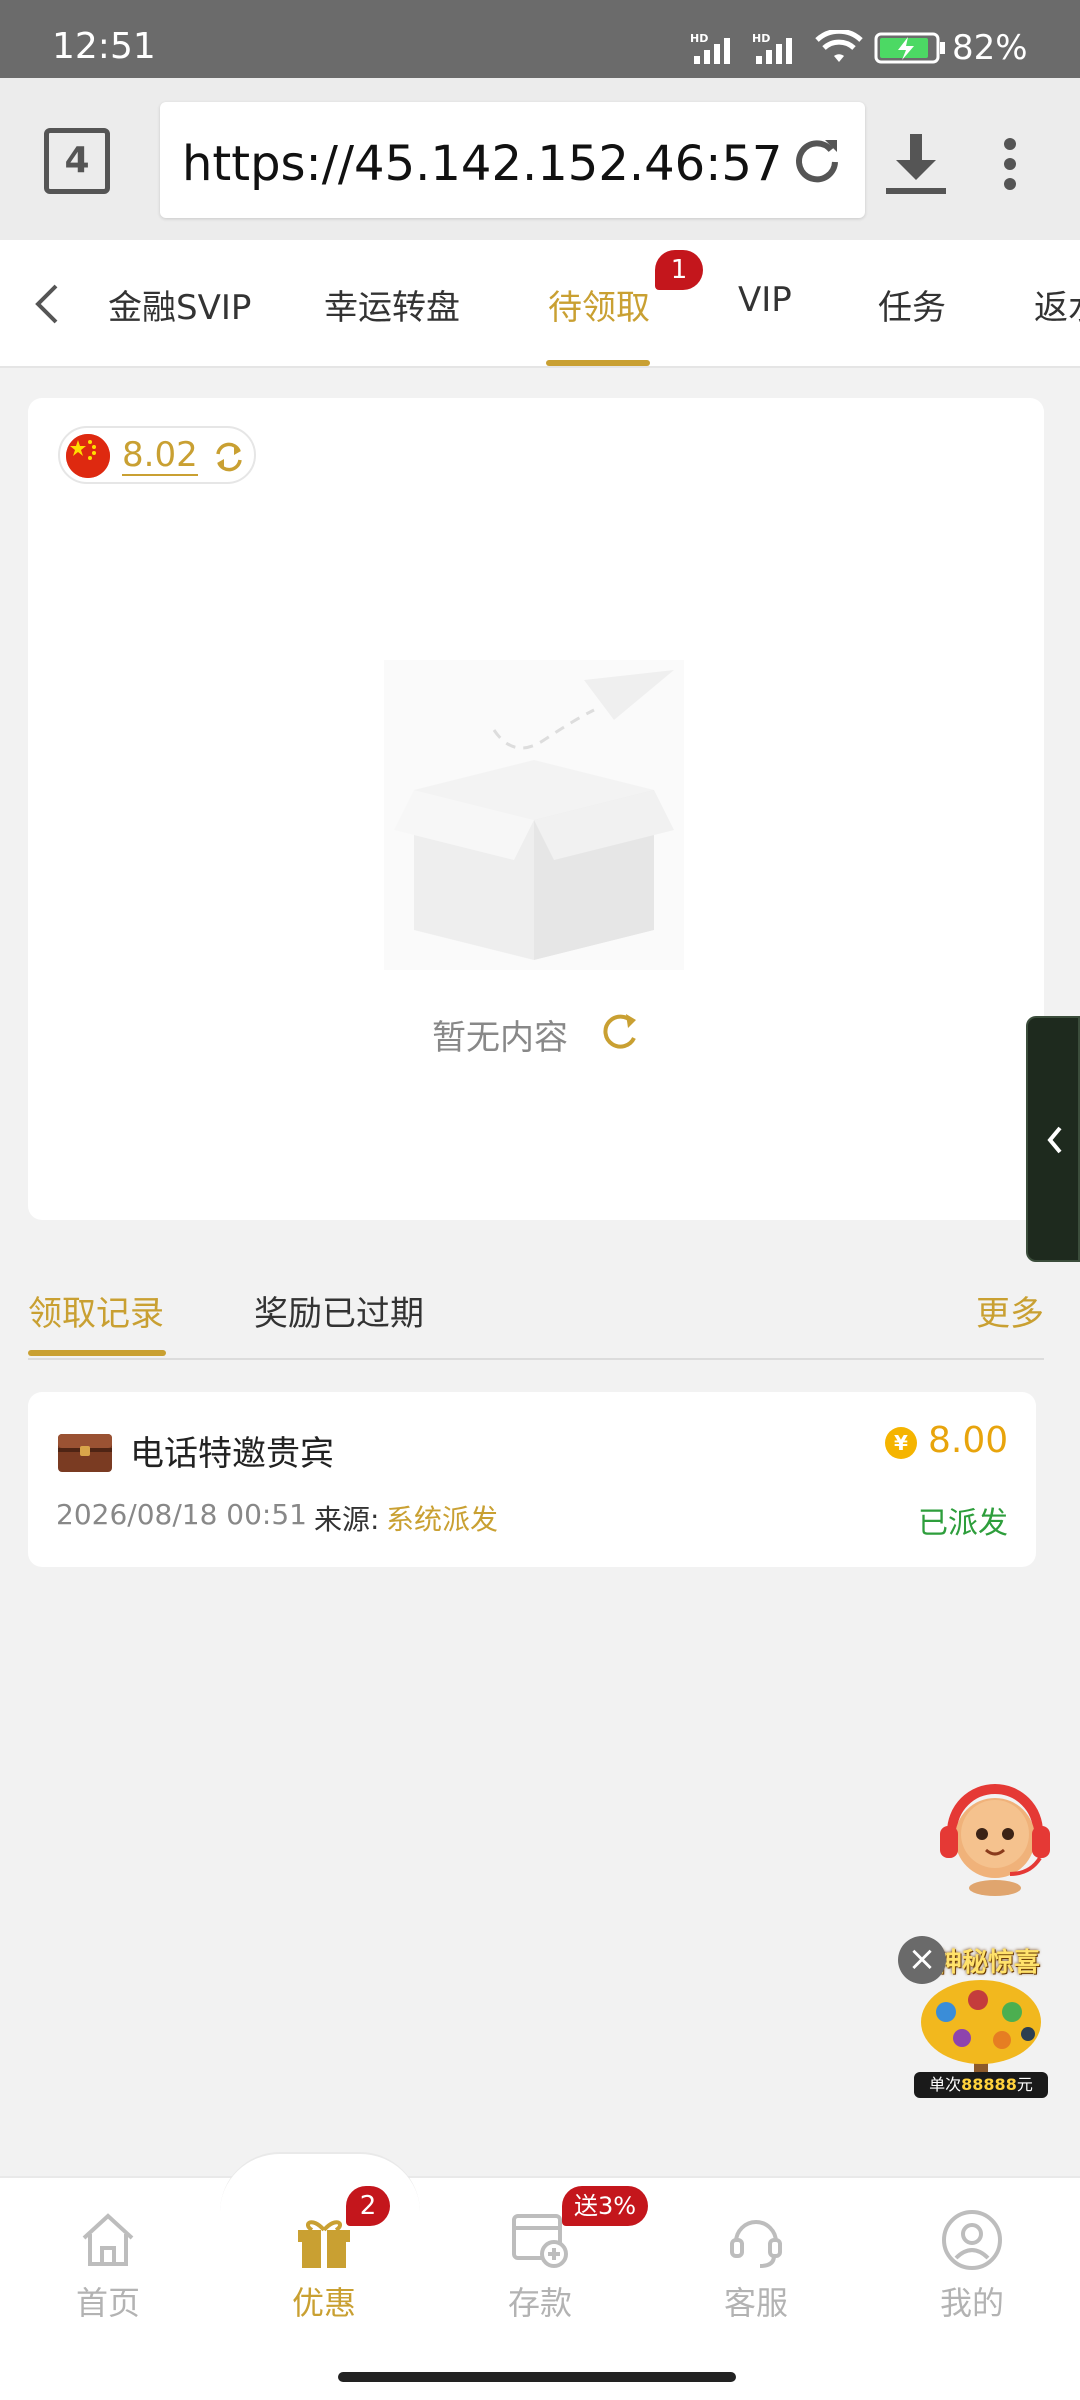  I want to click on coin-icon: ¥, so click(901, 1443).